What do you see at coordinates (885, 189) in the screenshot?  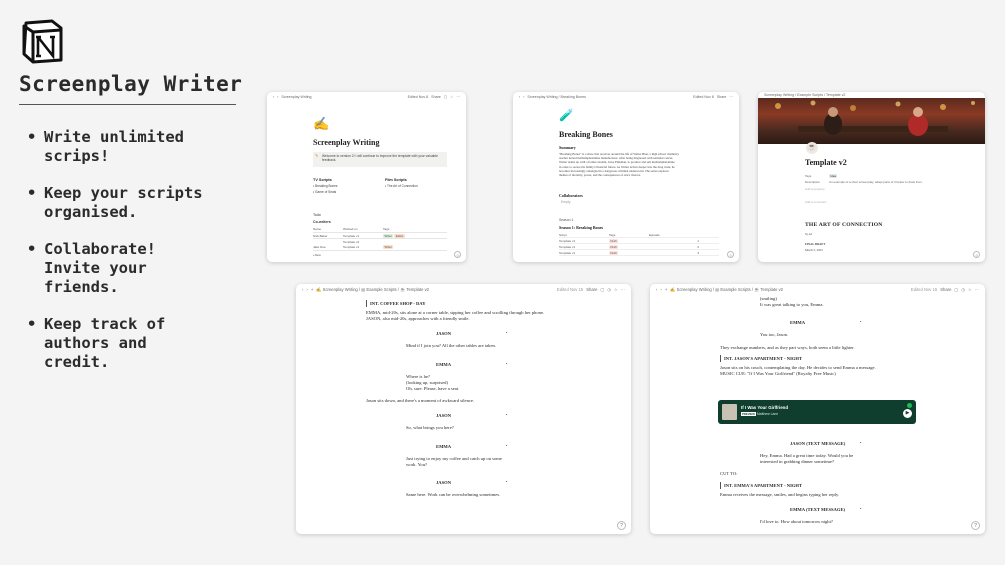 I see `add-property-button: Add a property` at bounding box center [885, 189].